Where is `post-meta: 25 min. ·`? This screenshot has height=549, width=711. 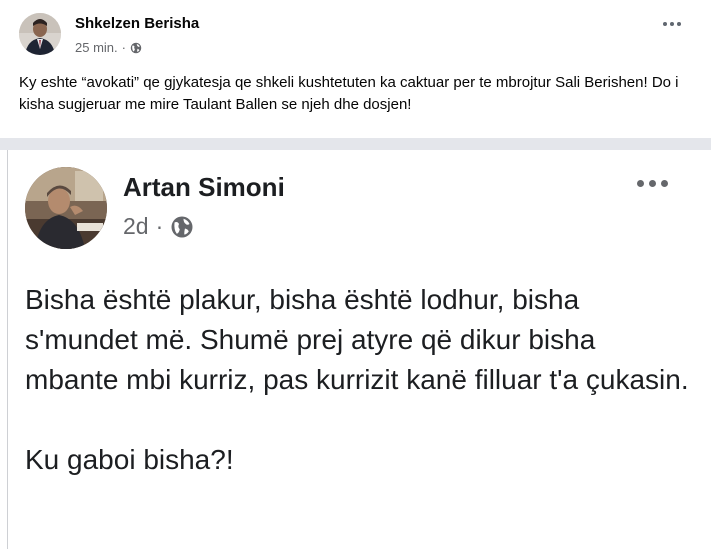 post-meta: 25 min. · is located at coordinates (108, 47).